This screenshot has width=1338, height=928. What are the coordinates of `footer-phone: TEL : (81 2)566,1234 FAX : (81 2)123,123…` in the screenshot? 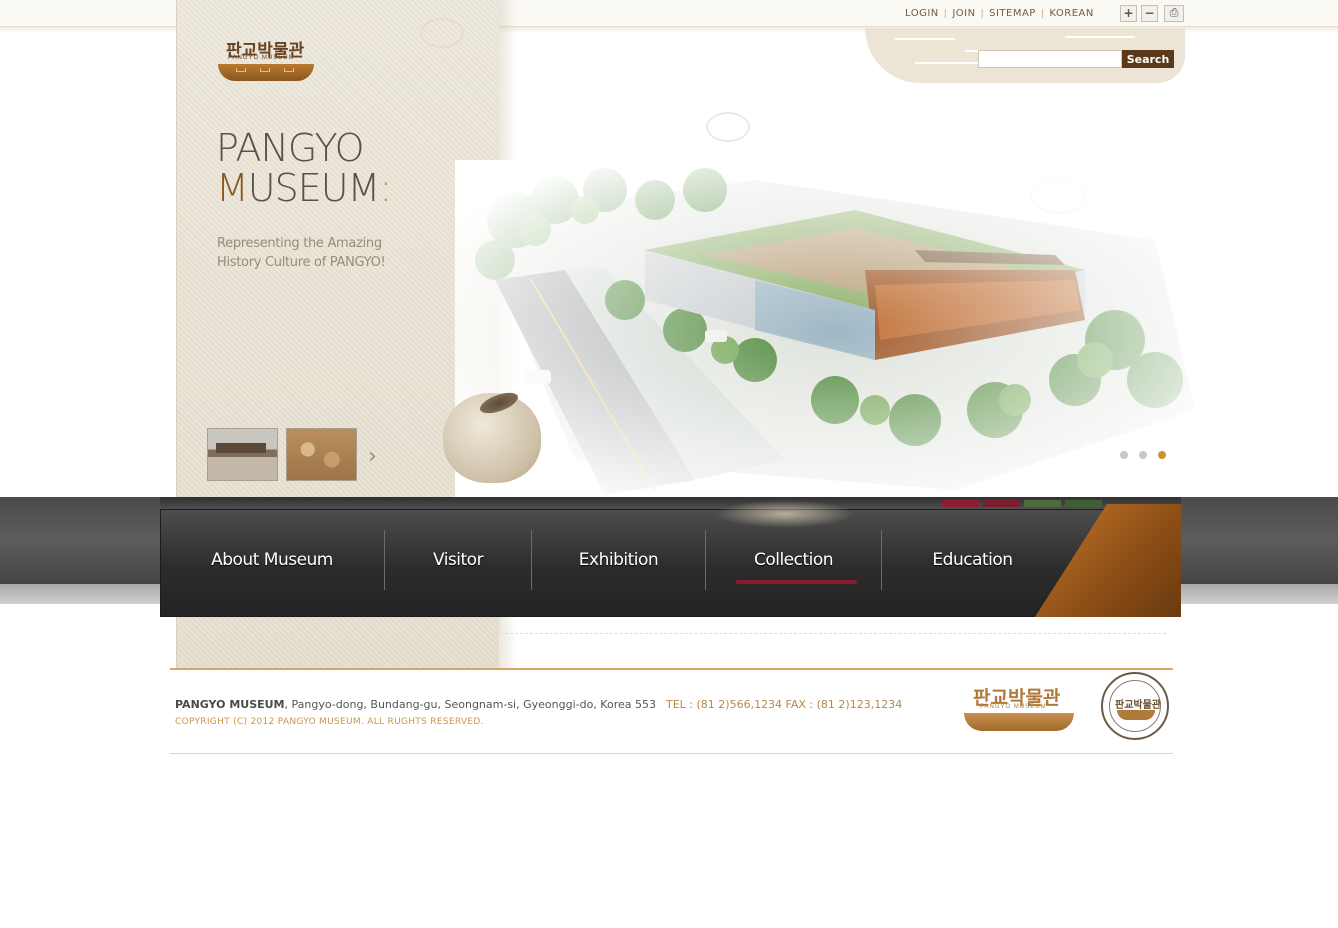 It's located at (784, 704).